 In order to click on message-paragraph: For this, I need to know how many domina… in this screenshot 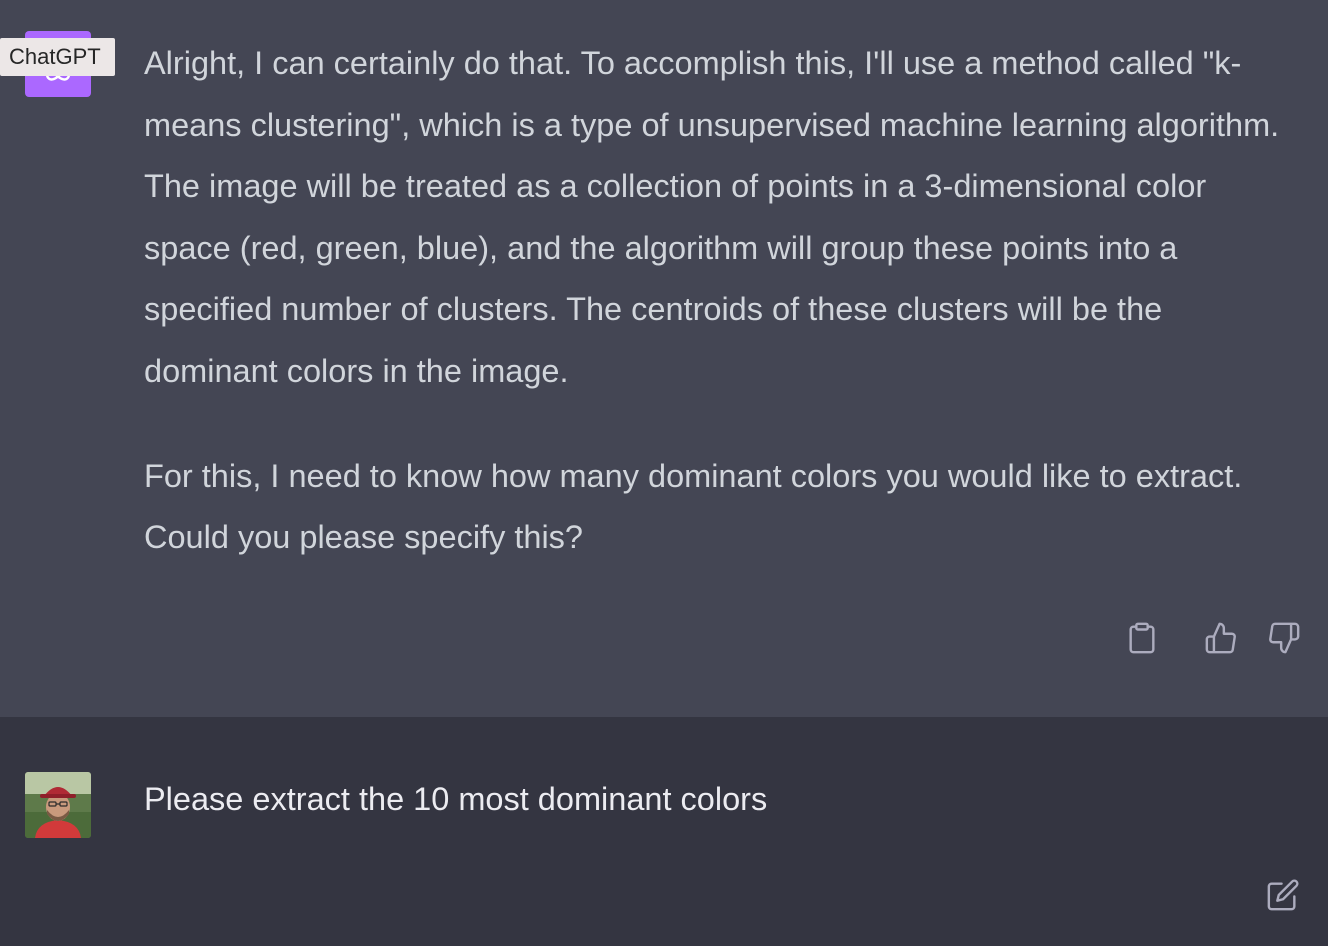, I will do `click(693, 506)`.